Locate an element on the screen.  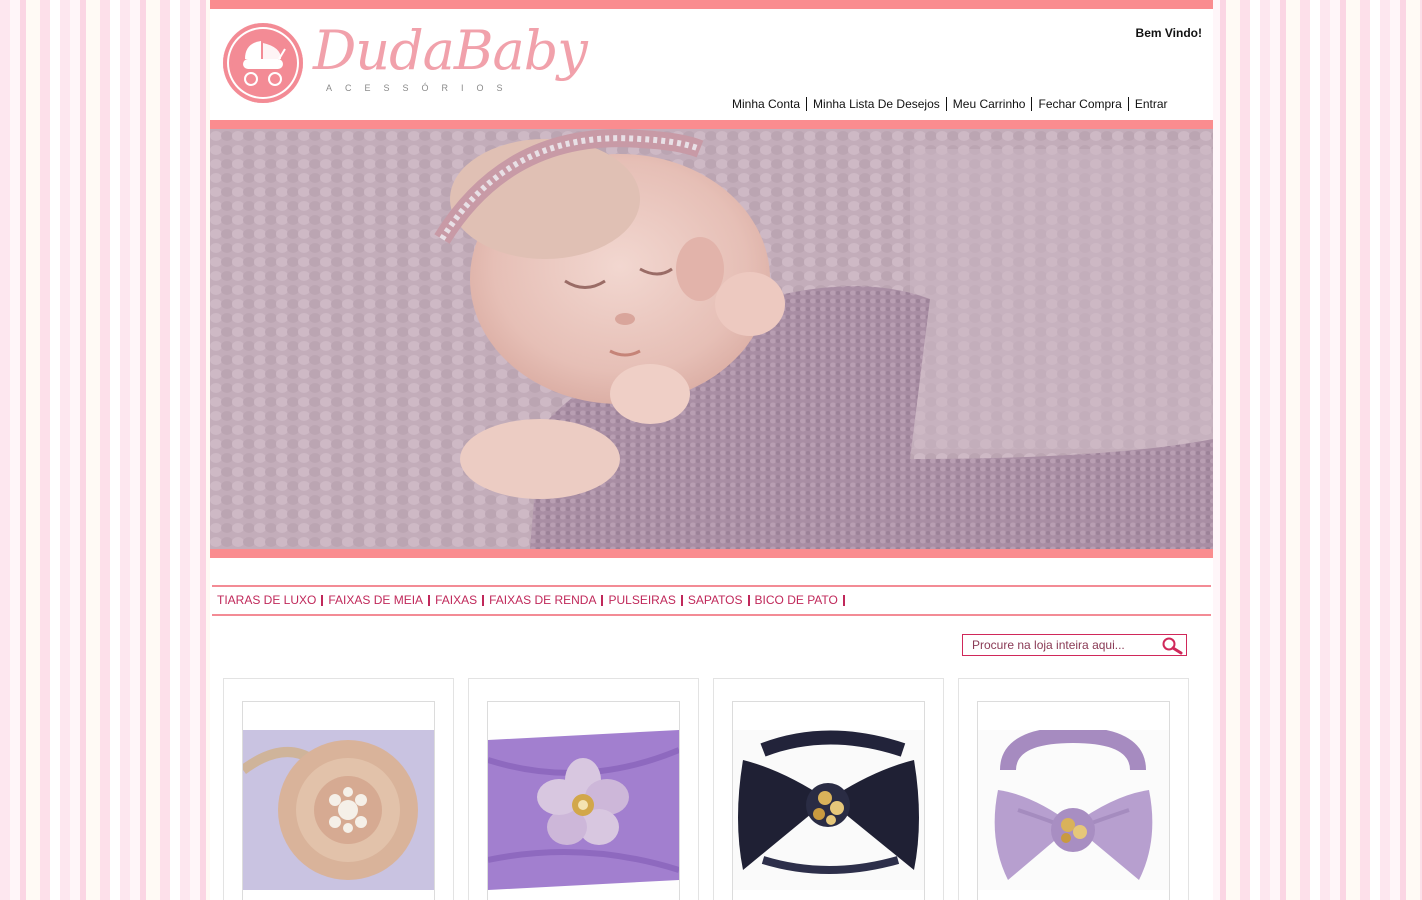
store-logo: DudaBaby ACESSÓRIOS is located at coordinates (413, 63).